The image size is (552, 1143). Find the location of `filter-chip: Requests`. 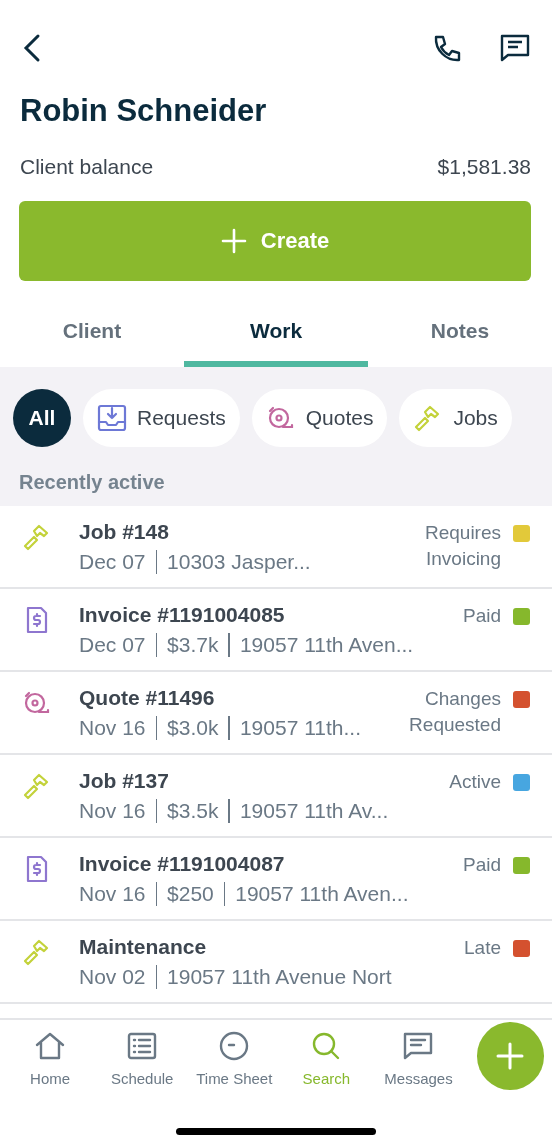

filter-chip: Requests is located at coordinates (161, 418).